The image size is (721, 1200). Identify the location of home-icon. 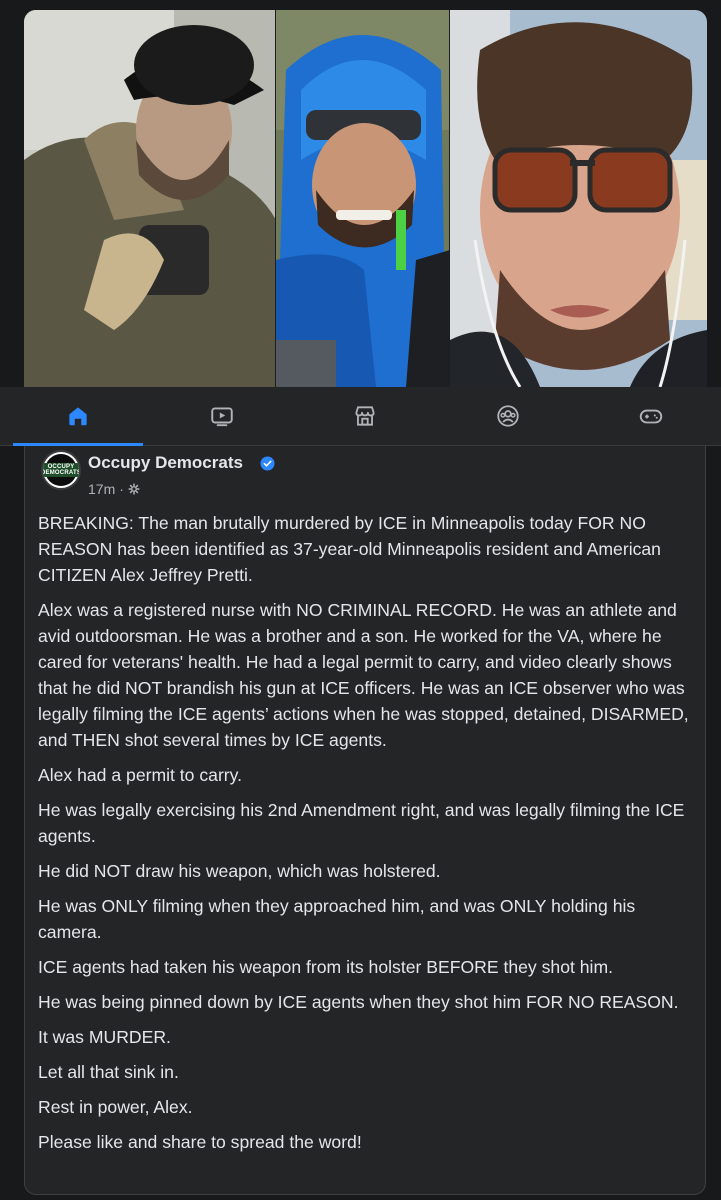
(78, 416).